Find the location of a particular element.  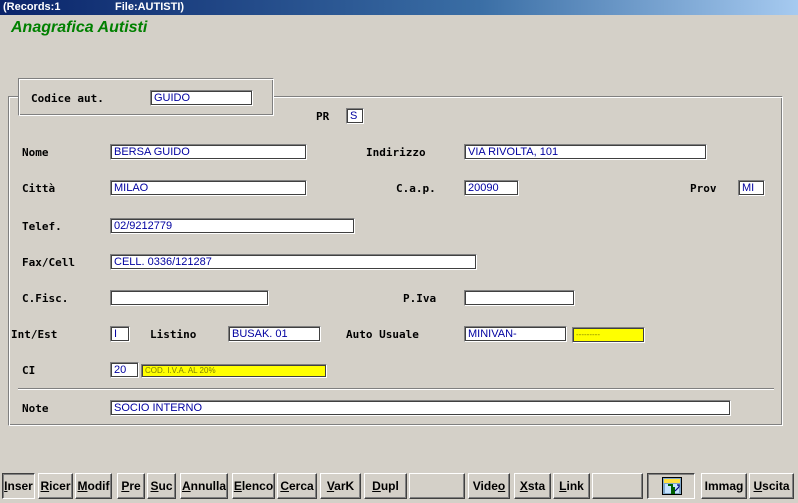

form-title: Anagrafica Autisti is located at coordinates (79, 27).